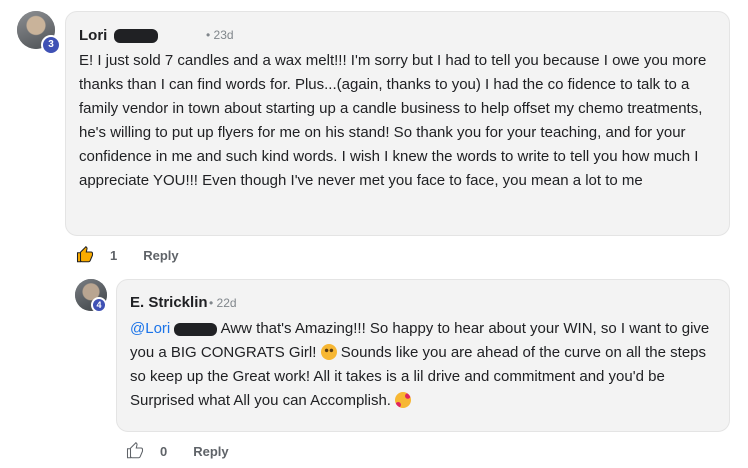  I want to click on mention-link: @Lori, so click(150, 328).